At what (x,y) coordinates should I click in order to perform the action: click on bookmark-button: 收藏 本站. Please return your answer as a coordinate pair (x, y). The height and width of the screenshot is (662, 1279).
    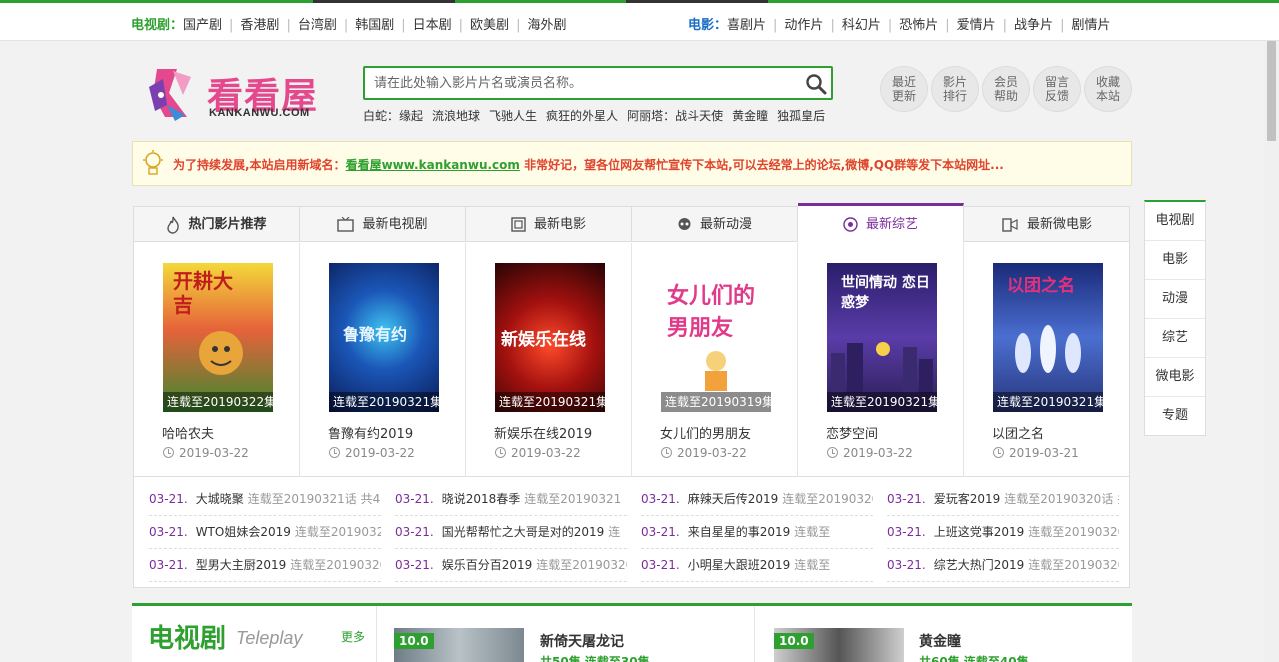
    Looking at the image, I should click on (1108, 89).